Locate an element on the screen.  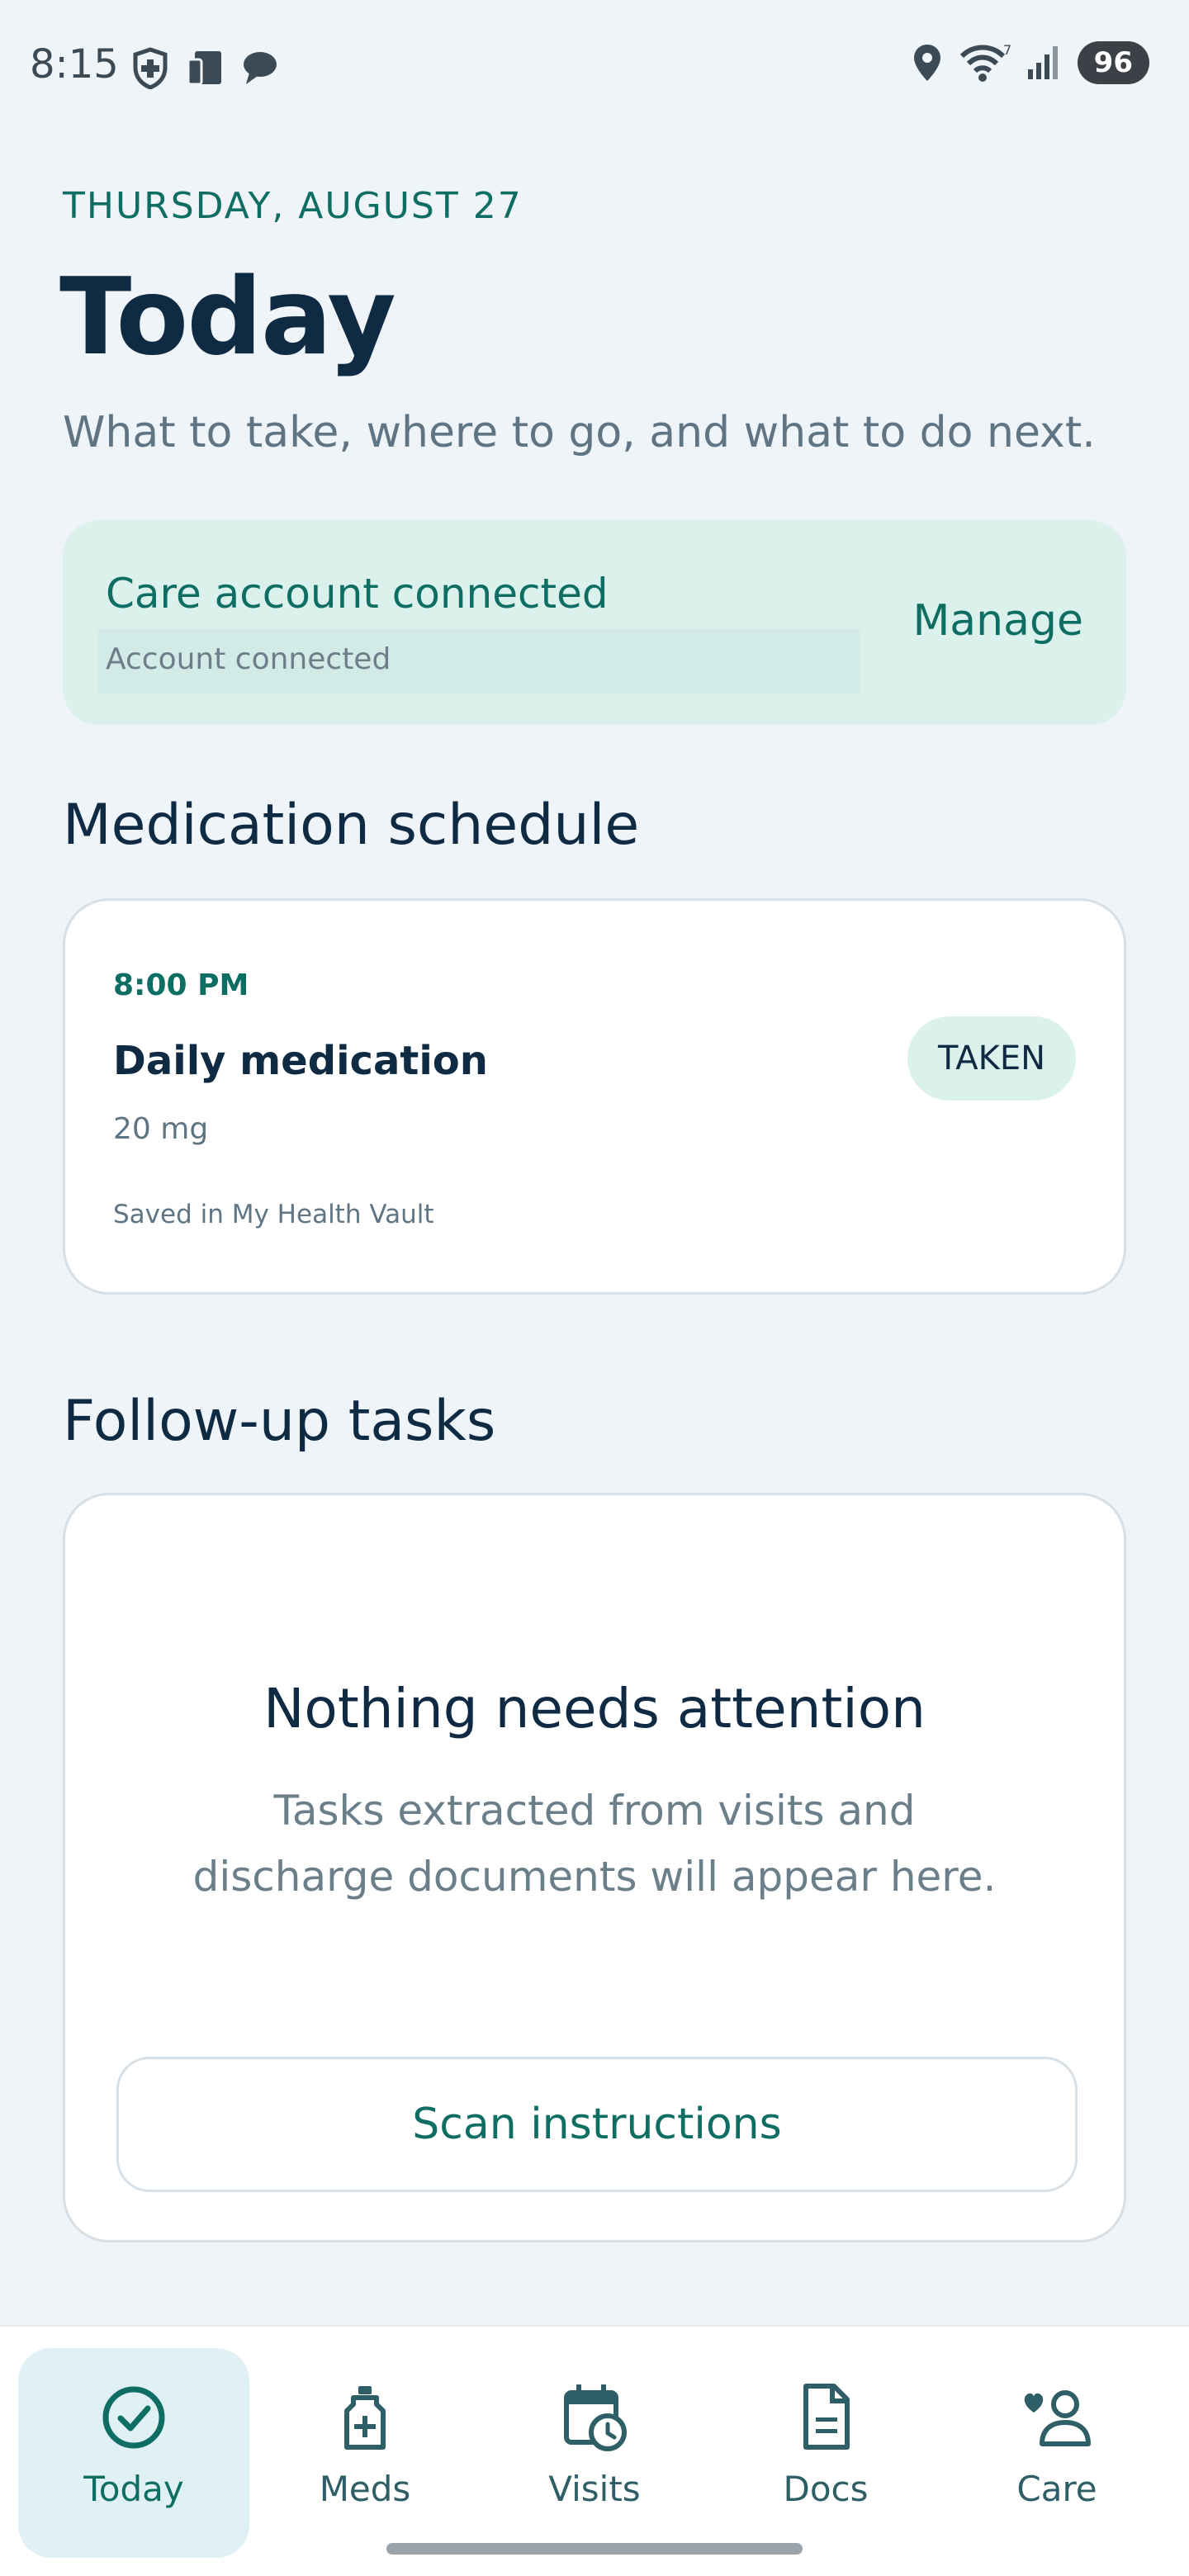
empty-state-line-2: discharge documents will appear here. is located at coordinates (594, 1877).